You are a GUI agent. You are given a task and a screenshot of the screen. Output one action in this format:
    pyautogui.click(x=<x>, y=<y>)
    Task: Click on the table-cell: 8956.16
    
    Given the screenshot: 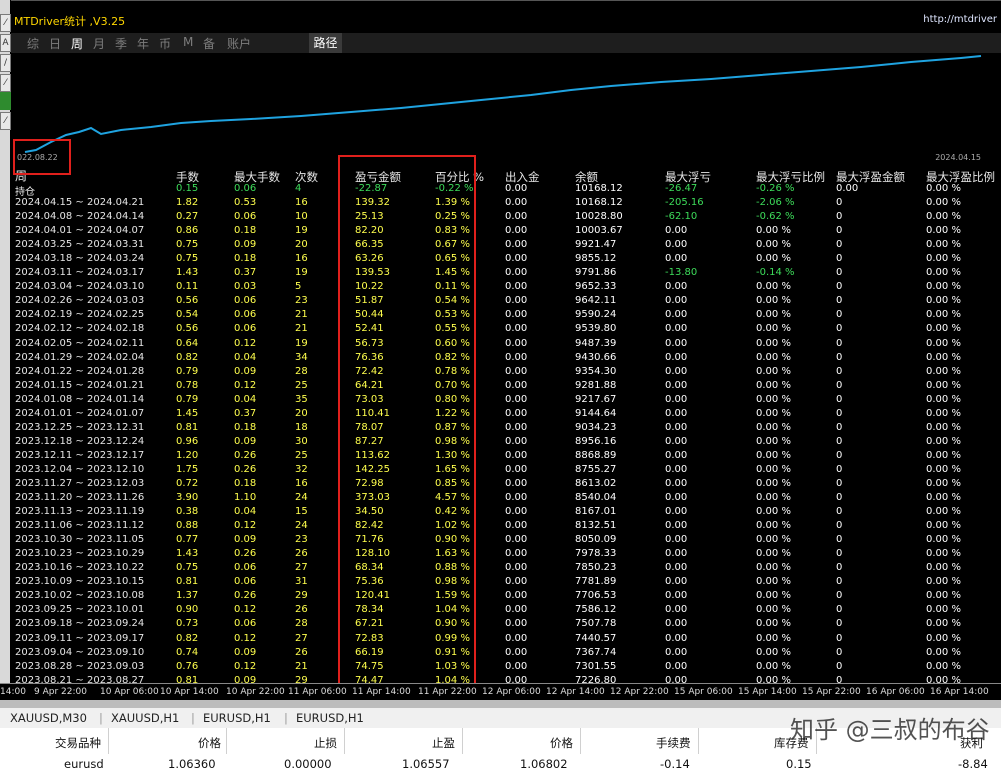 What is the action you would take?
    pyautogui.click(x=596, y=441)
    